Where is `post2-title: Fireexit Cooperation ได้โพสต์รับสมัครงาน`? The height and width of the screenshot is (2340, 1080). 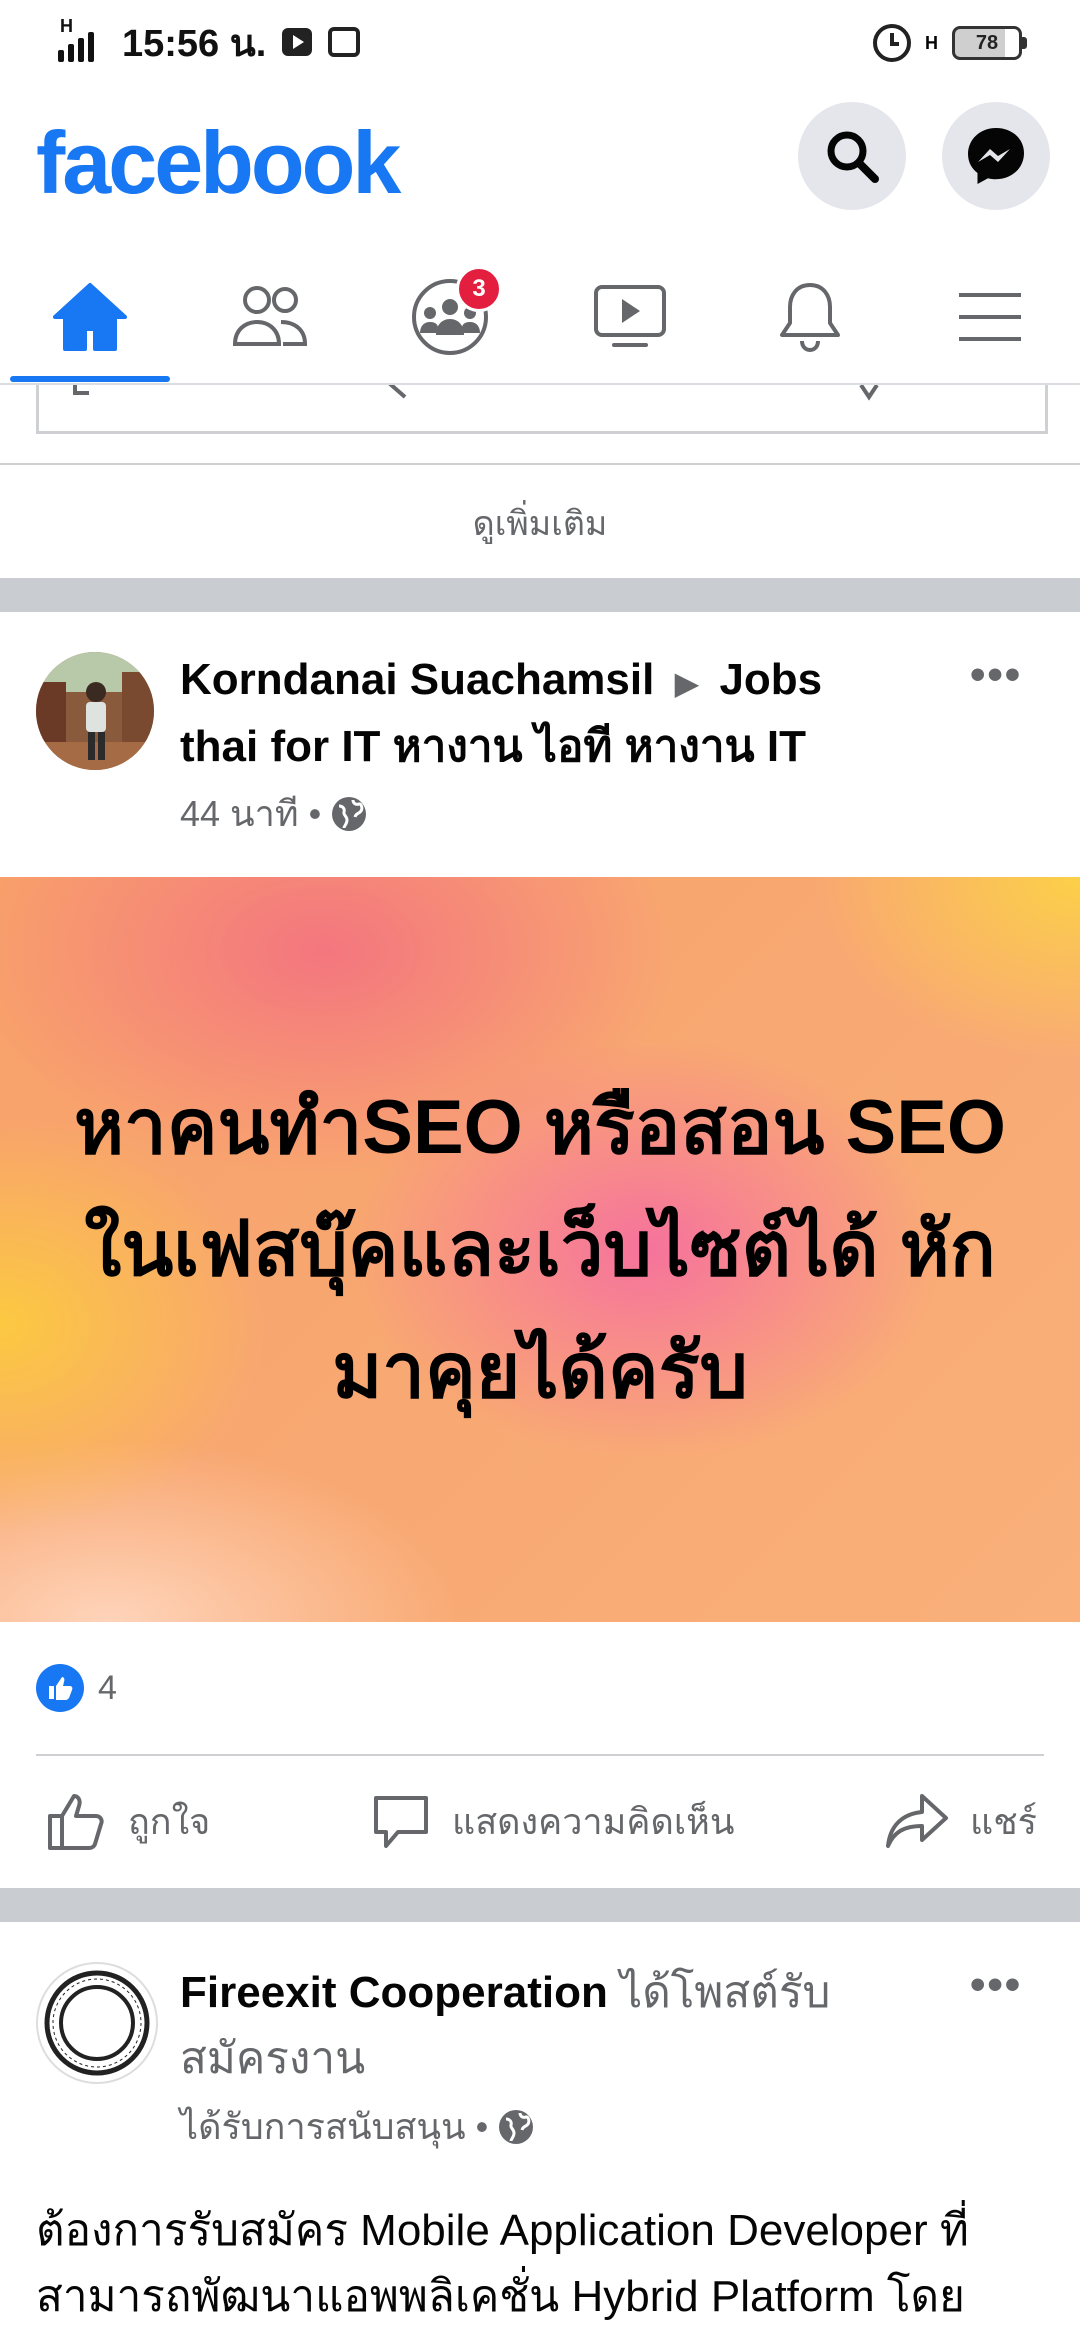
post2-title: Fireexit Cooperation ได้โพสต์รับสมัครงาน is located at coordinates (550, 2026).